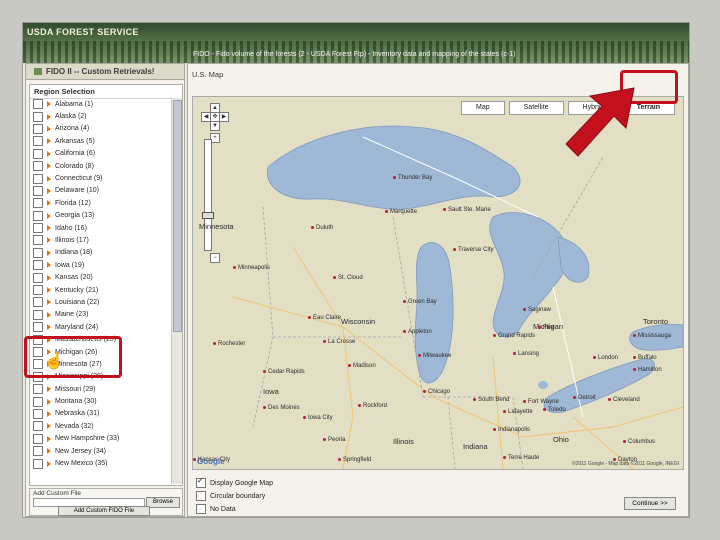 Image resolution: width=720 pixels, height=540 pixels. What do you see at coordinates (224, 117) in the screenshot?
I see `pan-right-icon: ▶` at bounding box center [224, 117].